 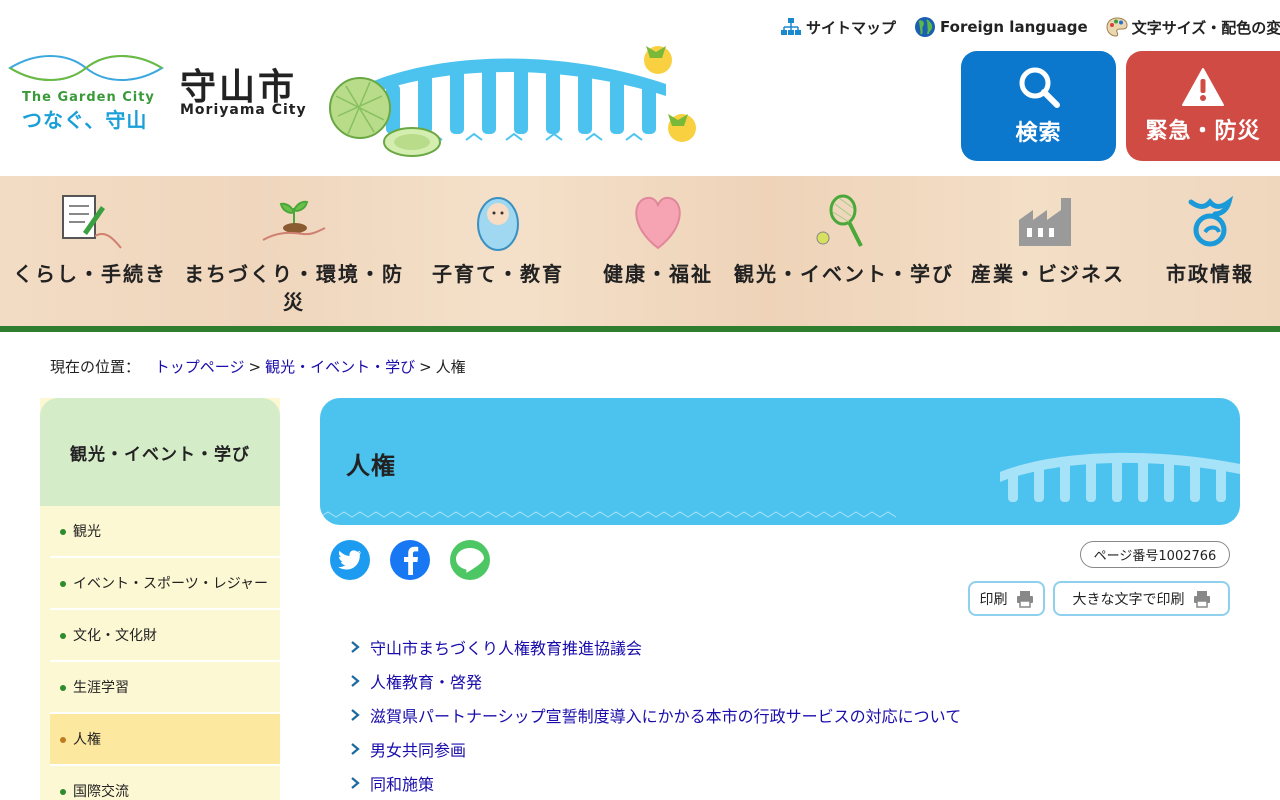 I want to click on breadcrumb-prefix: 現在の位置：, so click(x=95, y=367).